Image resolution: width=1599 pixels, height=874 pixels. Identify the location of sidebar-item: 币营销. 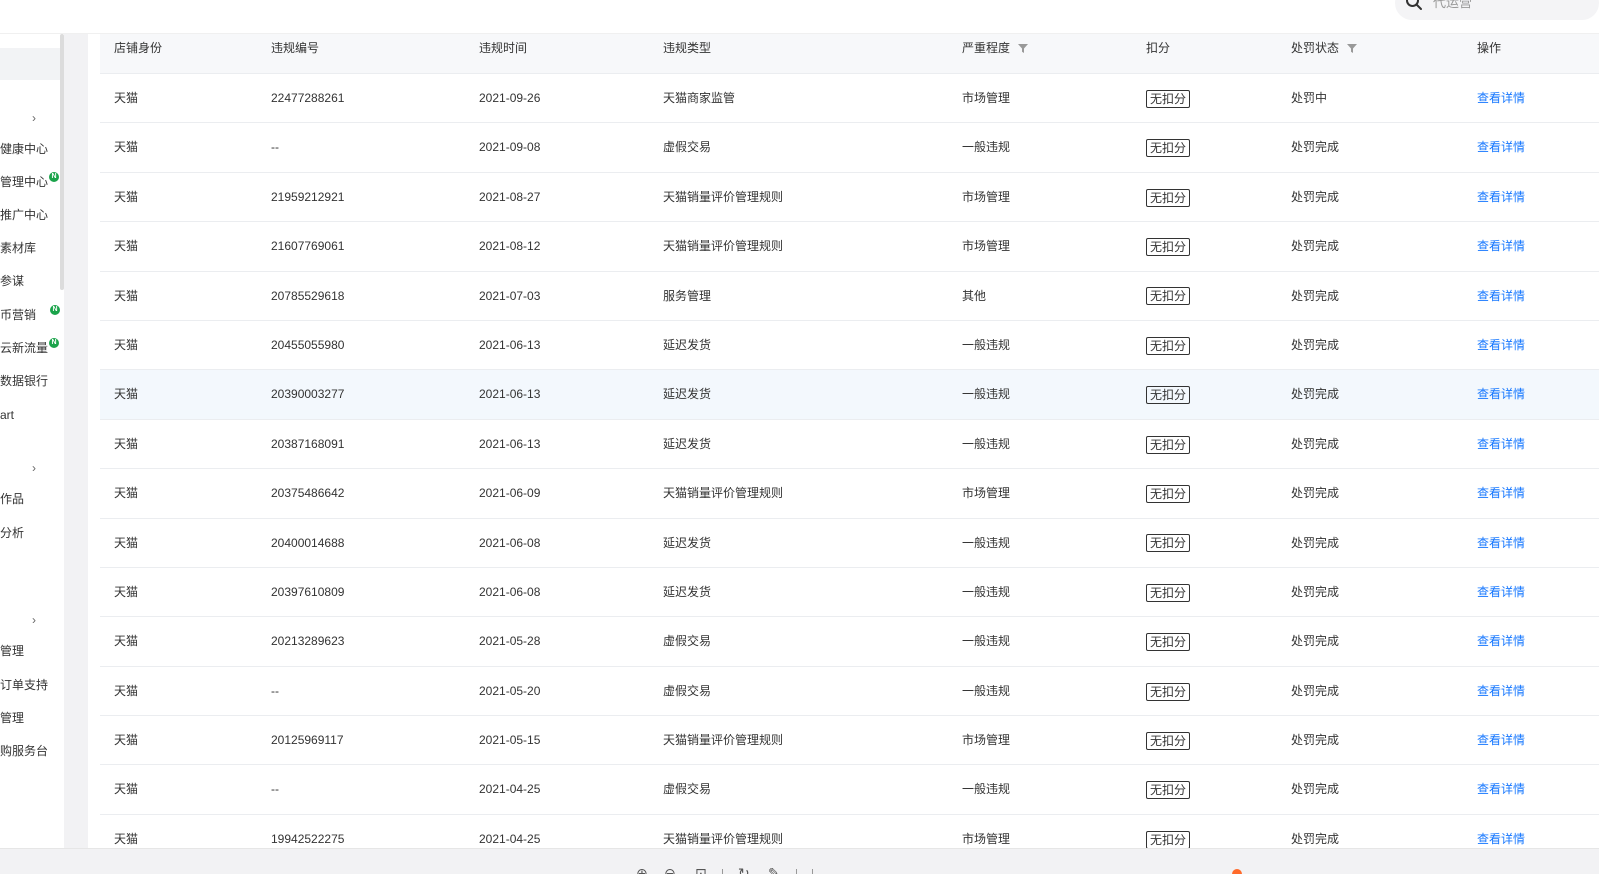
(18, 315).